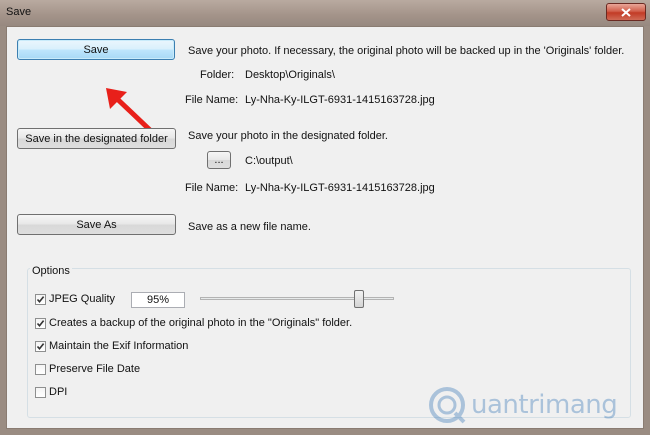  I want to click on preserve-date-label: Preserve File Date, so click(95, 369).